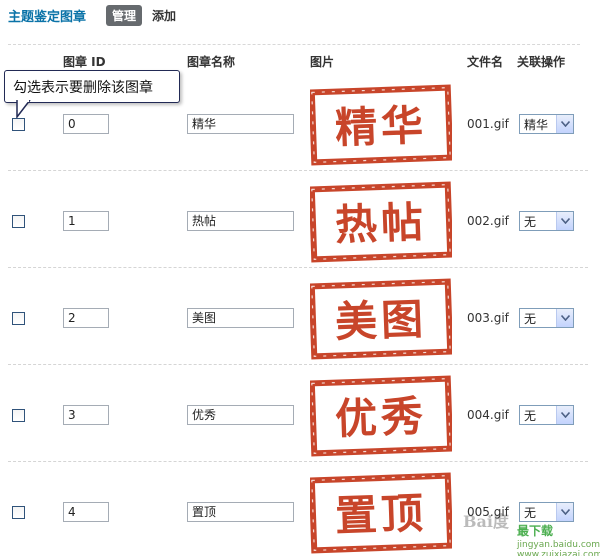  What do you see at coordinates (488, 124) in the screenshot?
I see `stamp-filename: 001.gif` at bounding box center [488, 124].